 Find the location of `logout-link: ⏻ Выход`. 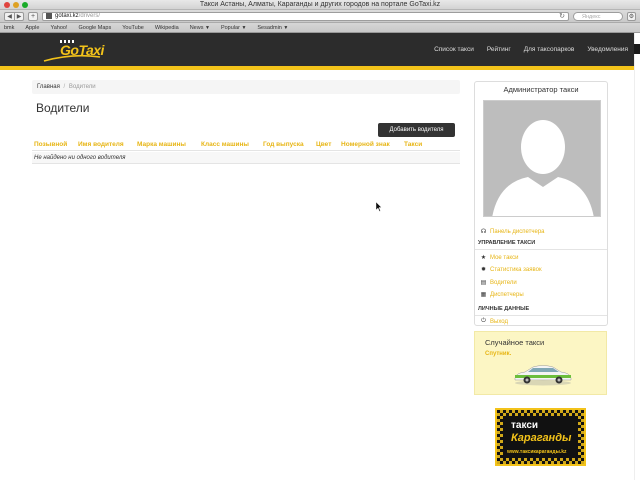

logout-link: ⏻ Выход is located at coordinates (494, 321).